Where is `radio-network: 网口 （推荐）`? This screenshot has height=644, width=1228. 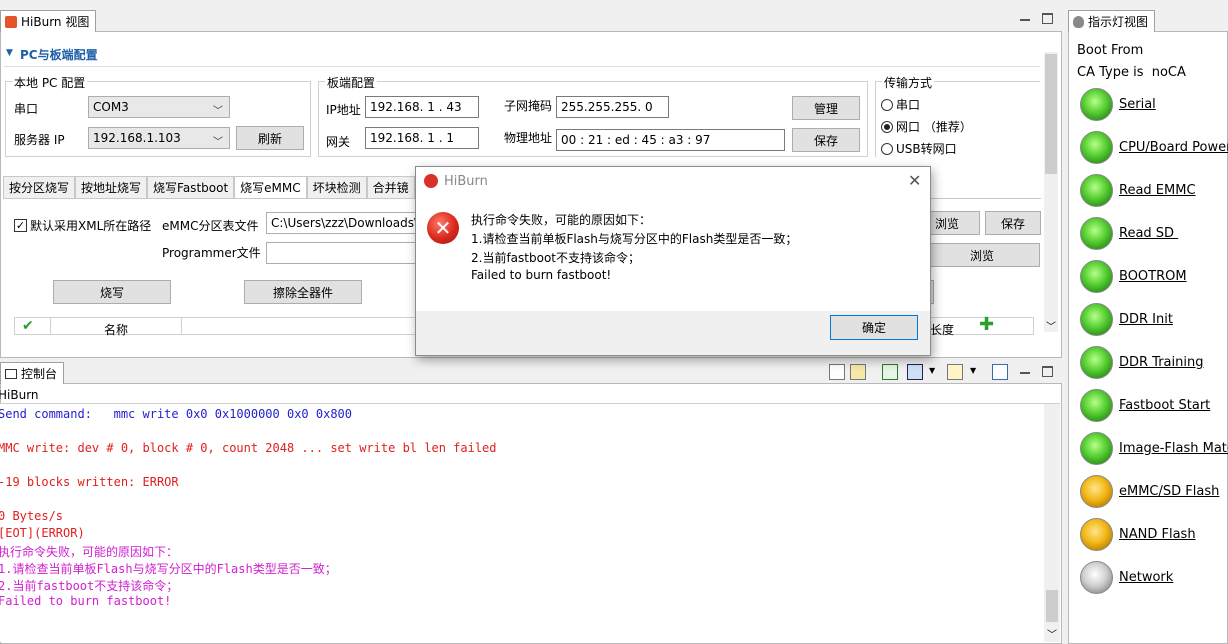
radio-network: 网口 （推荐） is located at coordinates (926, 126).